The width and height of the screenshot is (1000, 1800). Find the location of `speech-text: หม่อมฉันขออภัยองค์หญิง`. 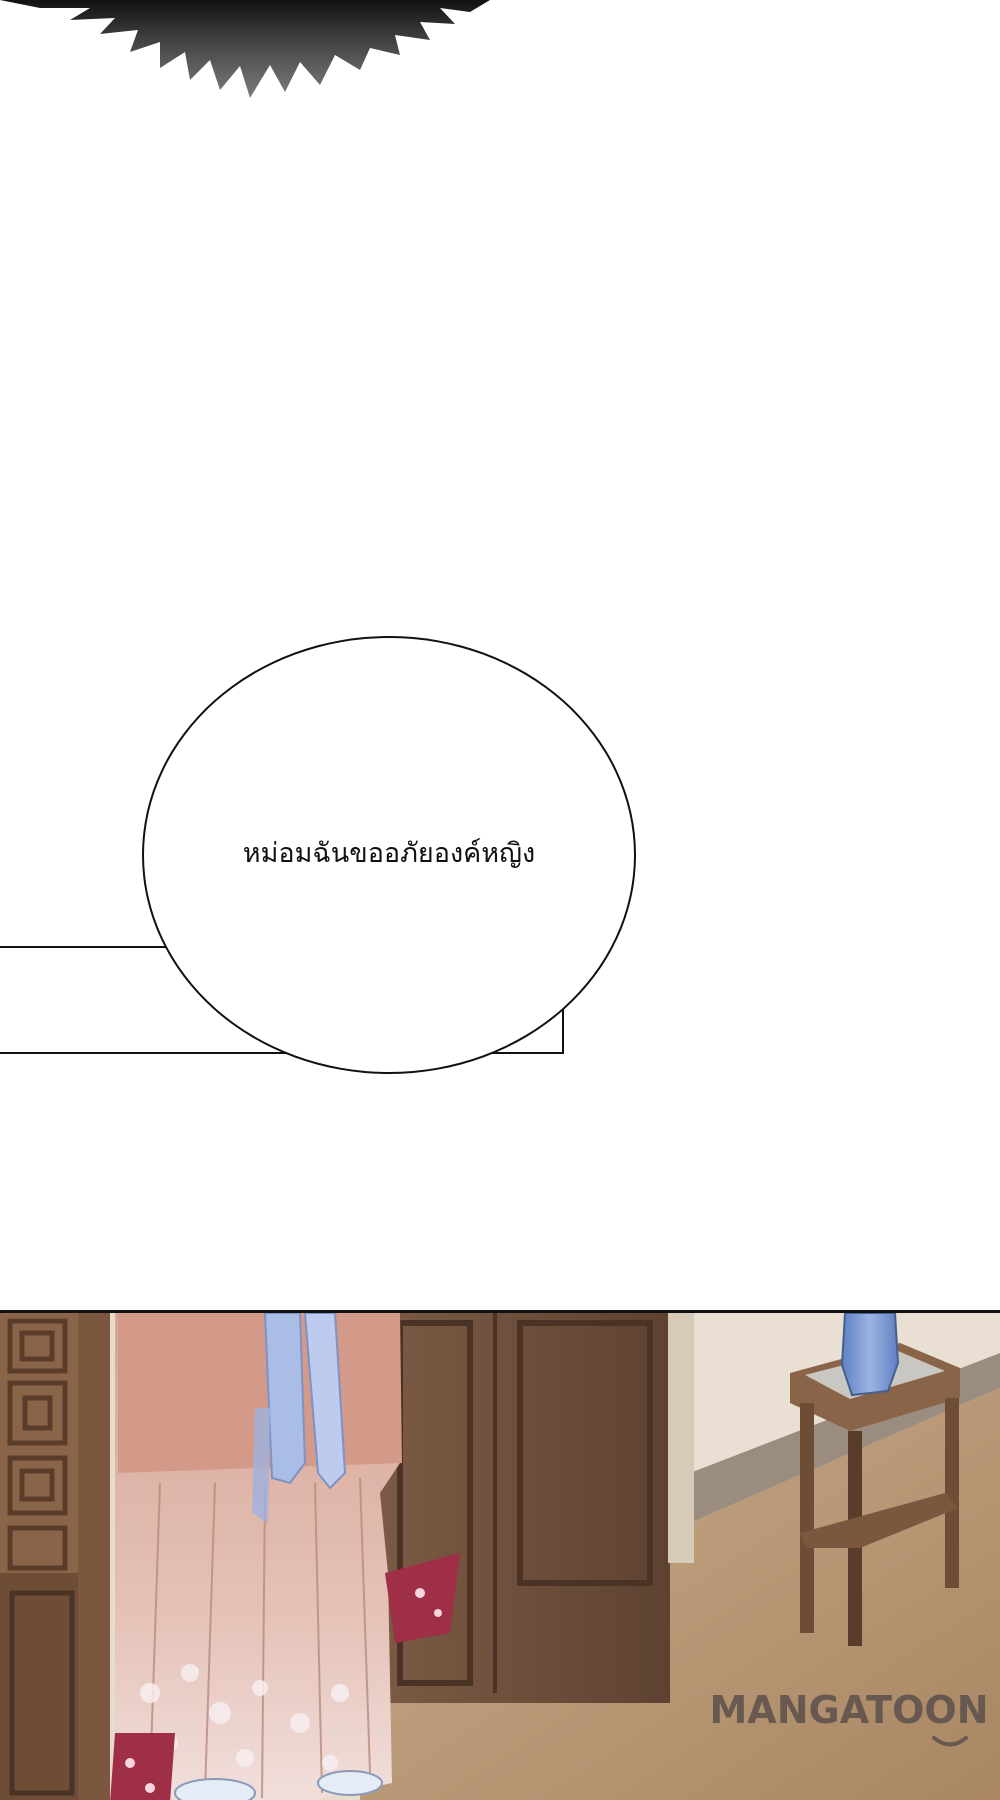

speech-text: หม่อมฉันขออภัยองค์หญิง is located at coordinates (389, 853).